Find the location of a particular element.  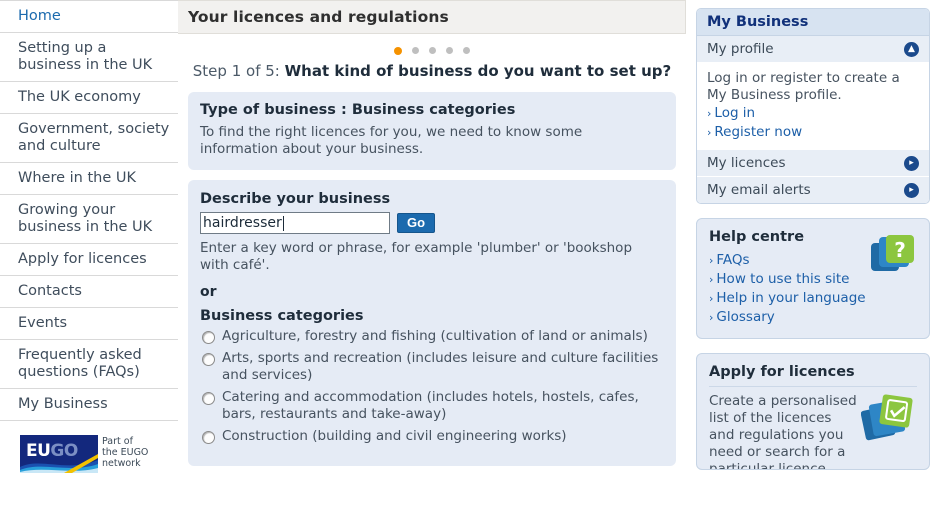

help-in-your-language-link: › Help in your language is located at coordinates (813, 298).